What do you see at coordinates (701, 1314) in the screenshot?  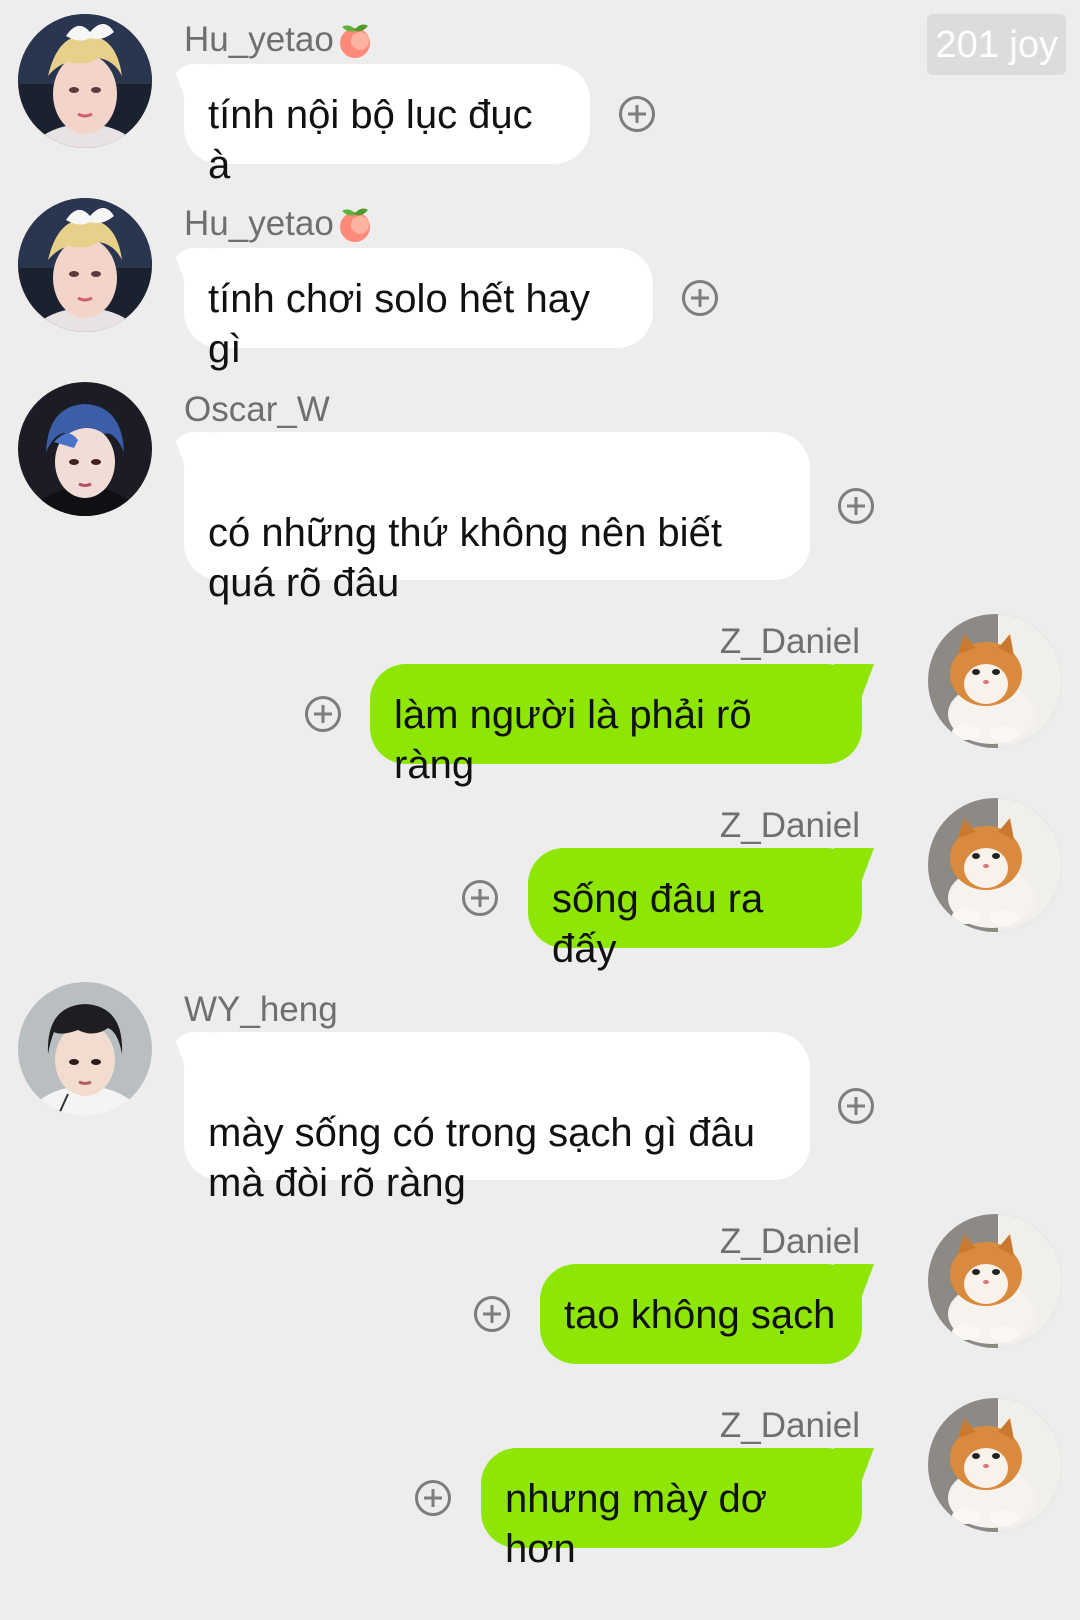 I see `message-bubble: tao không sạch` at bounding box center [701, 1314].